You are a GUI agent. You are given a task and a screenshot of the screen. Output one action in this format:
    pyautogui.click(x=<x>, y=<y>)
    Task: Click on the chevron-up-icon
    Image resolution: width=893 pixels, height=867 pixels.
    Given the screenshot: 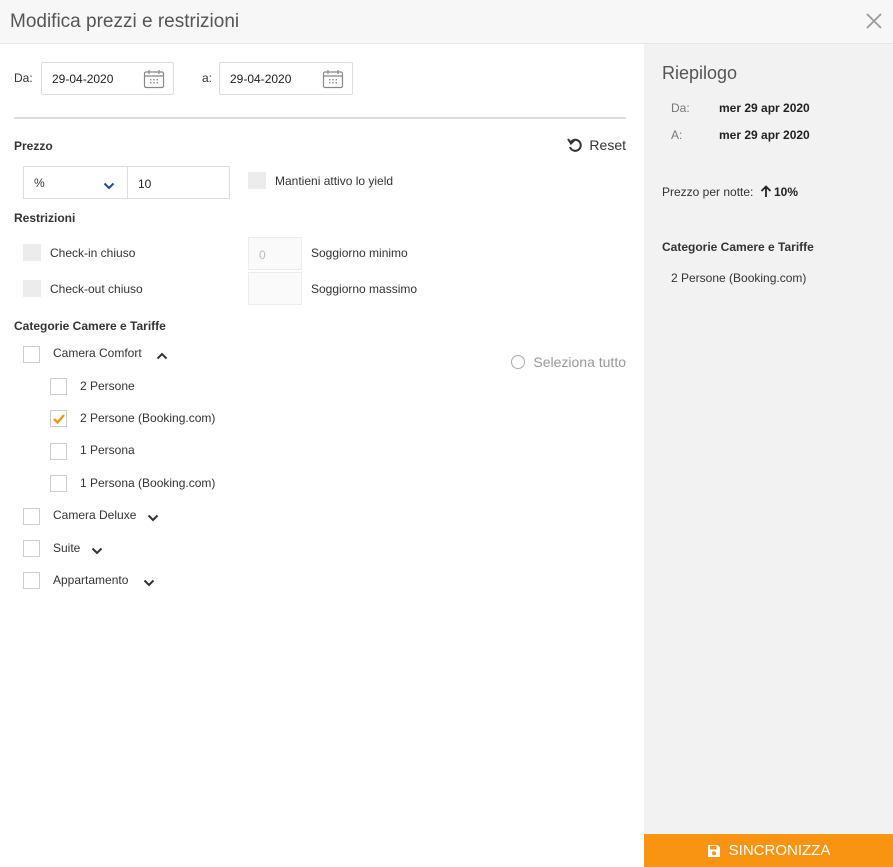 What is the action you would take?
    pyautogui.click(x=162, y=354)
    